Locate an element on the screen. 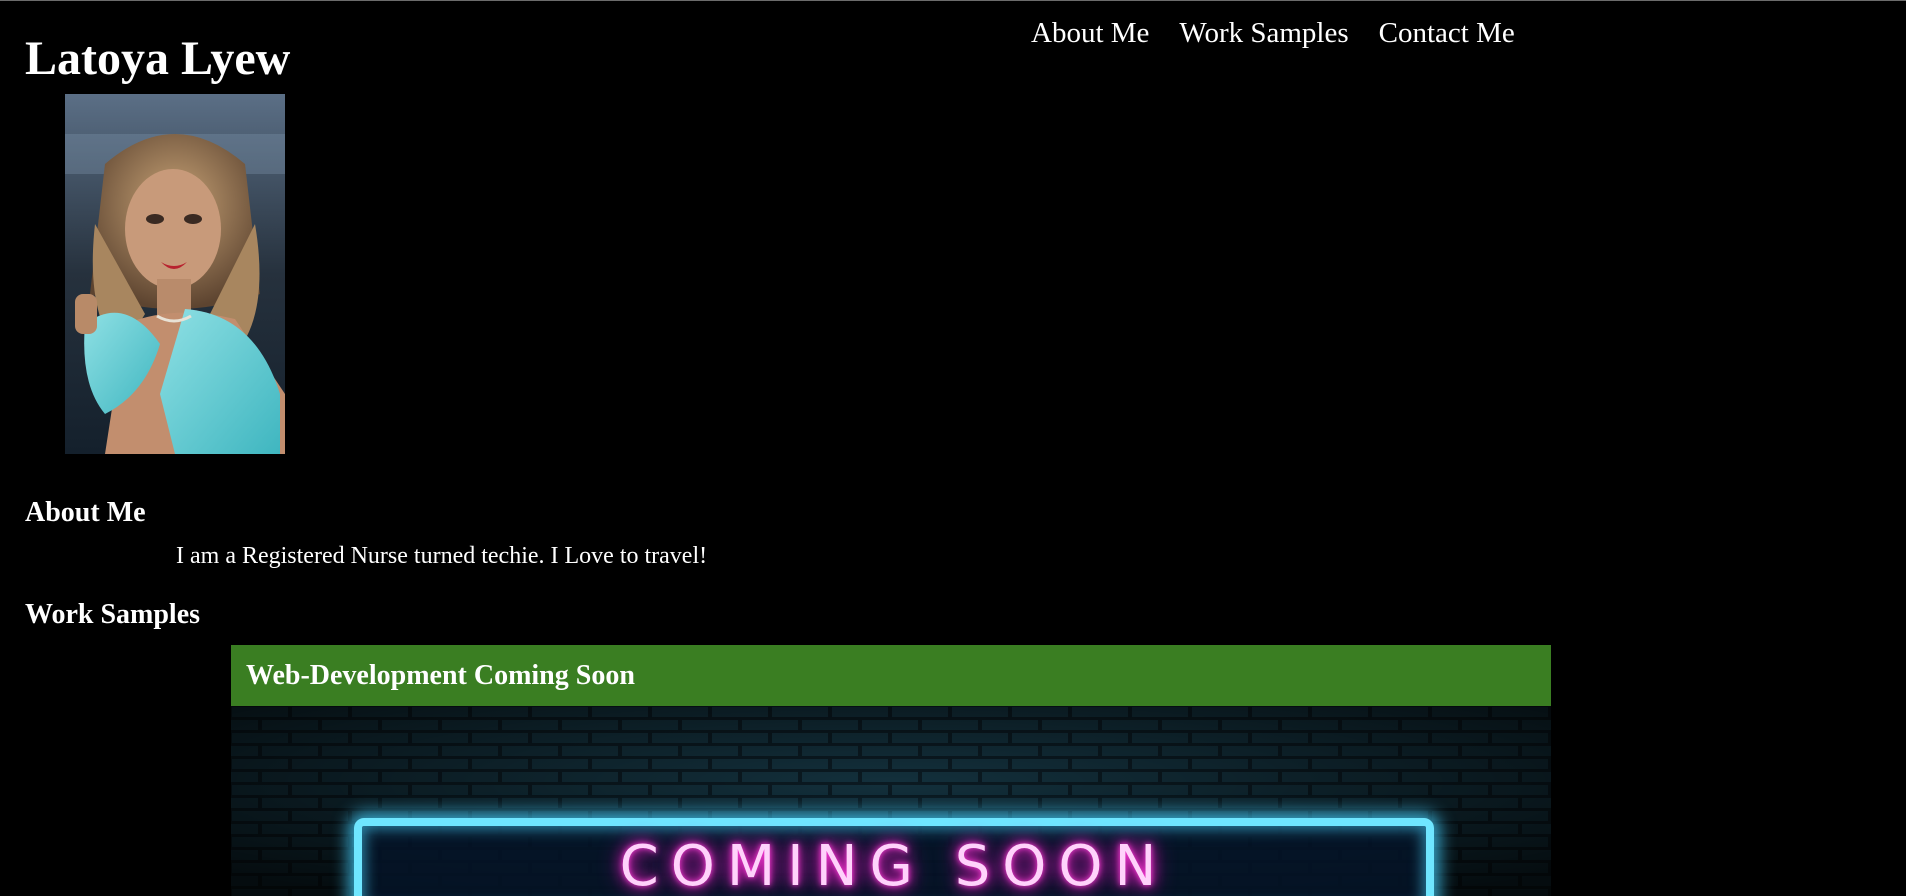 The image size is (1906, 896). profile-photo is located at coordinates (175, 274).